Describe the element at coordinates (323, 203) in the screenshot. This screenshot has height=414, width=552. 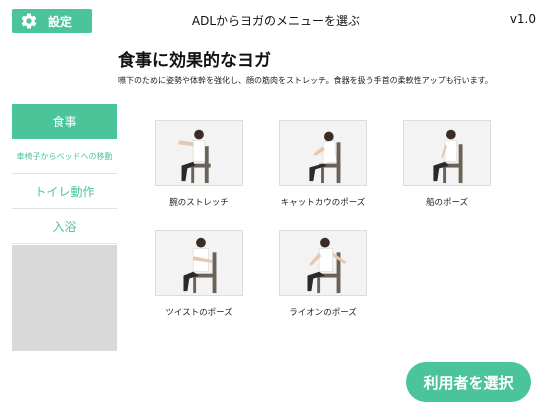
I see `pose-label: キャットカウのポーズ` at that location.